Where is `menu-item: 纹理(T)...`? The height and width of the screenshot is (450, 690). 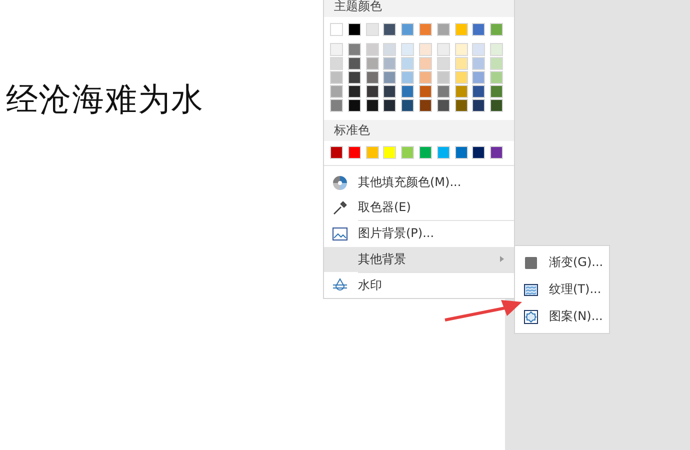 menu-item: 纹理(T)... is located at coordinates (562, 289).